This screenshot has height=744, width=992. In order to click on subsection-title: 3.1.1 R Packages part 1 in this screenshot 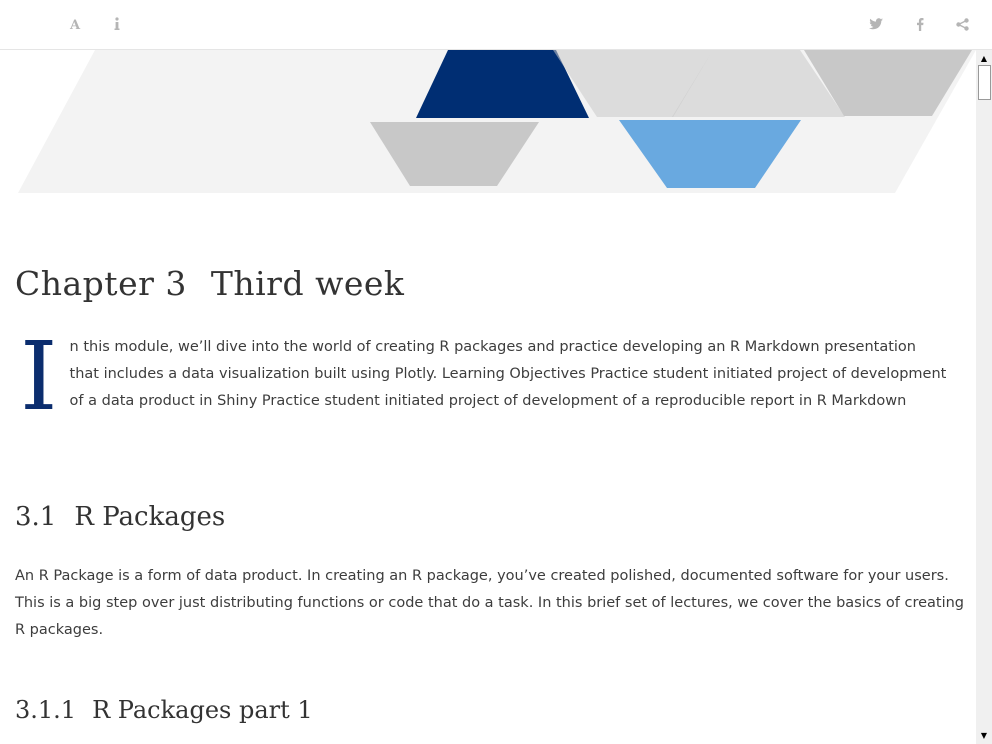, I will do `click(164, 710)`.